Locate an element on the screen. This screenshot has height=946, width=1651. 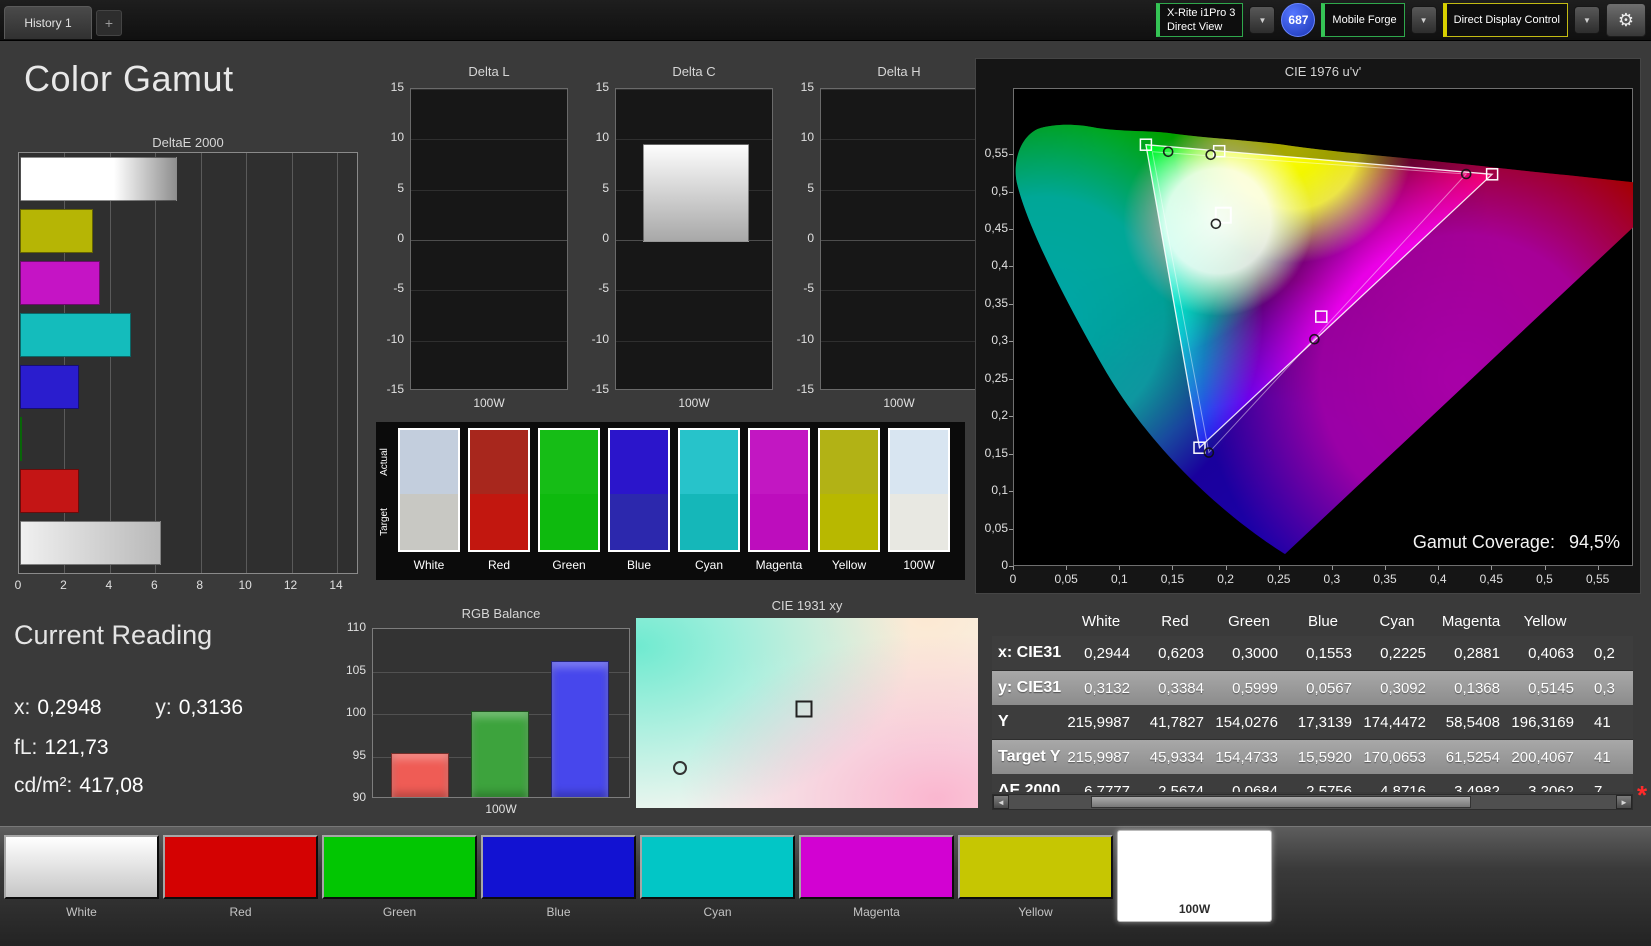
chart-title-delta-c: Delta C is located at coordinates (694, 71).